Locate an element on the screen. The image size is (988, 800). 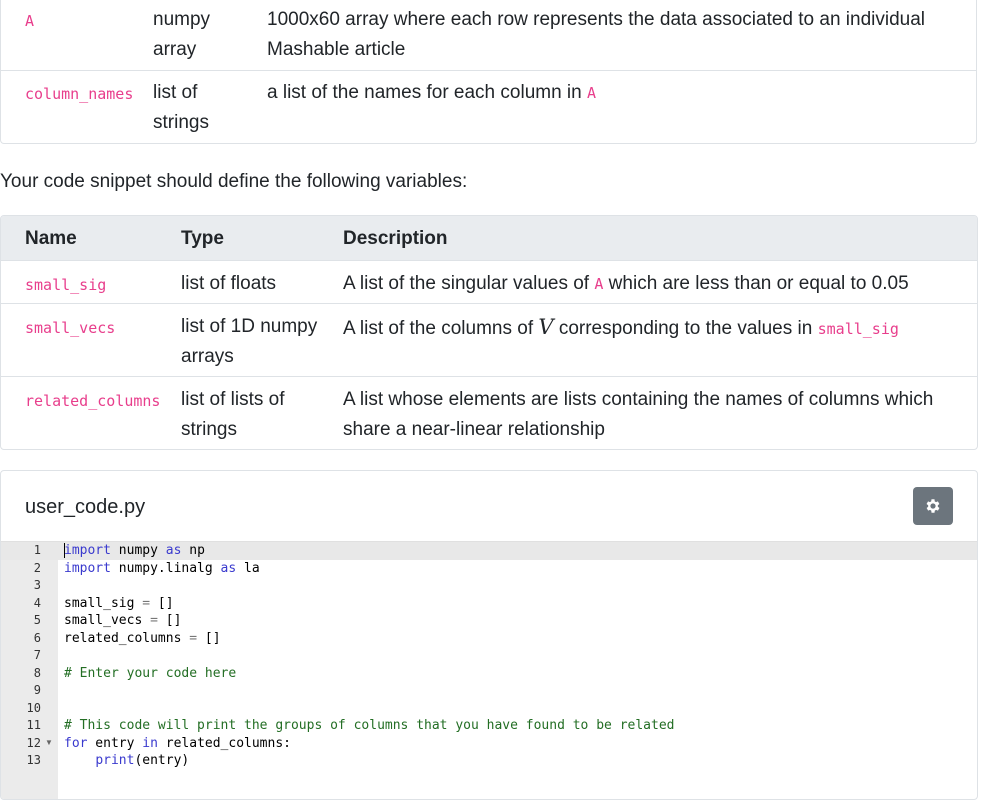
variable-type: list of 1D numpy arrays is located at coordinates (249, 341).